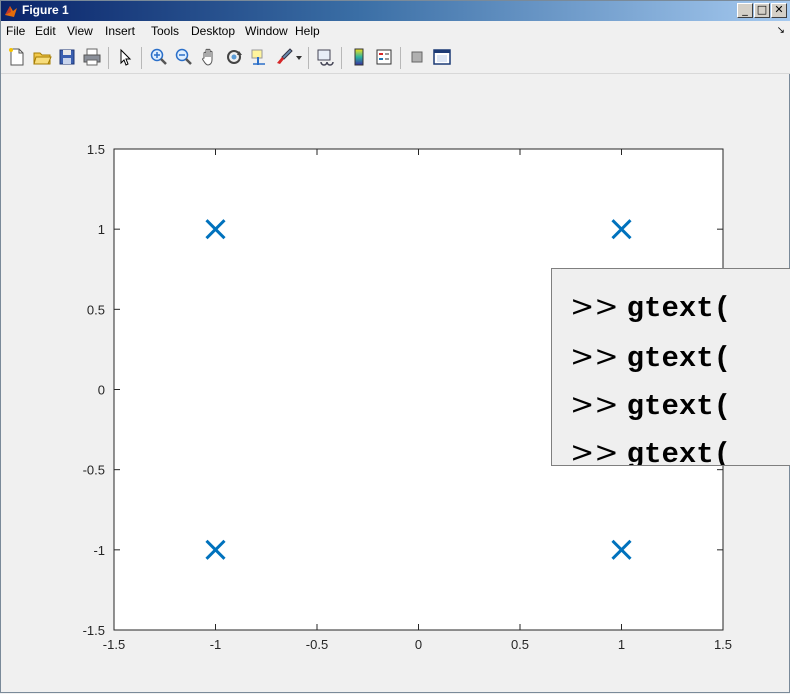 This screenshot has width=790, height=694. Describe the element at coordinates (165, 31) in the screenshot. I see `menu-tools: Tools` at that location.